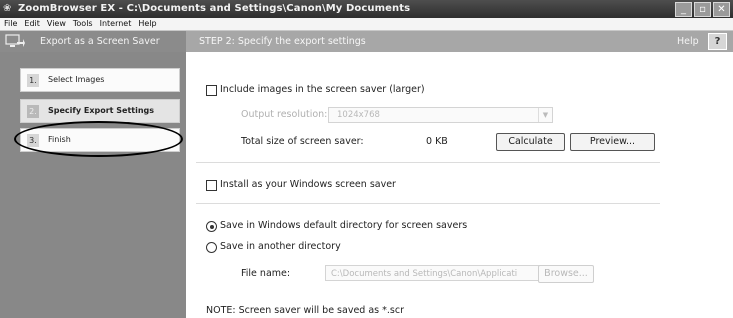  I want to click on step-specify-export-settings: 2. Specify Export Settings, so click(100, 111).